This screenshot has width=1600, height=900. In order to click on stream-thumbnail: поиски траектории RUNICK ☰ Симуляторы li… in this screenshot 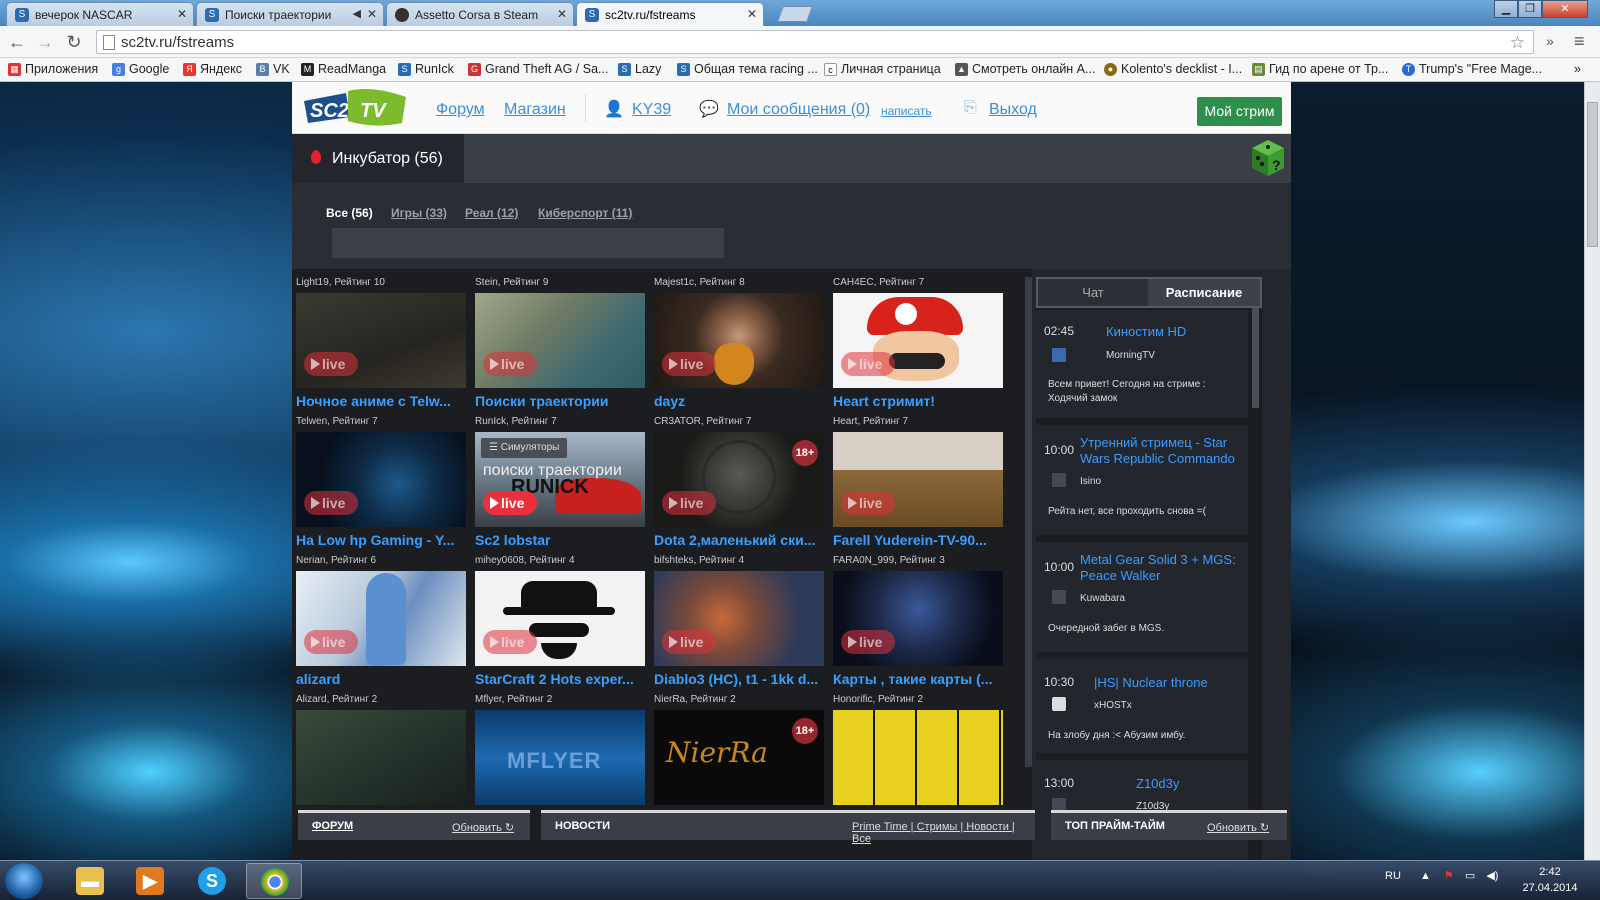, I will do `click(560, 479)`.